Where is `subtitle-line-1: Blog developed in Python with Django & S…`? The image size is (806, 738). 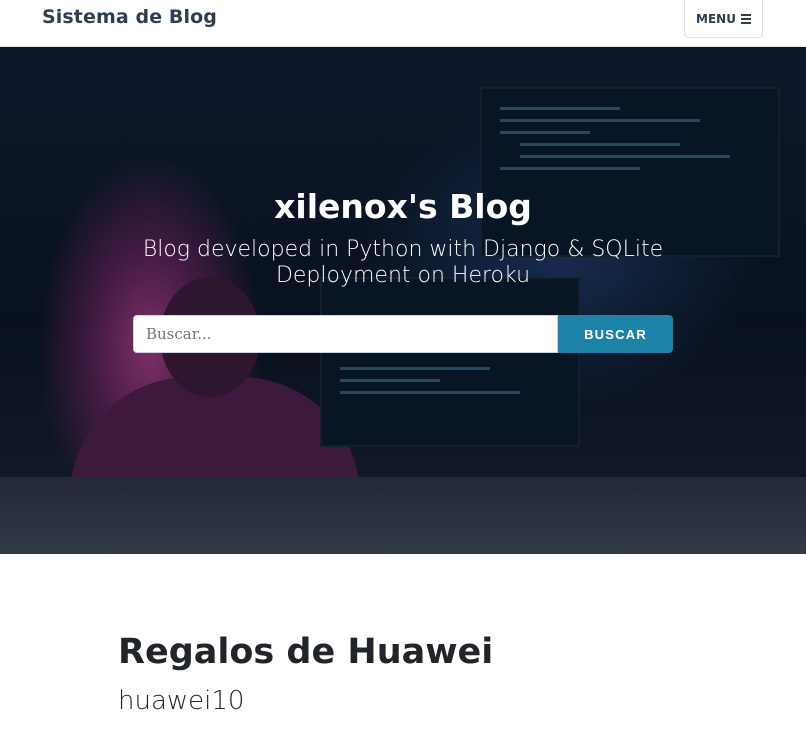
subtitle-line-1: Blog developed in Python with Django & S… is located at coordinates (403, 249).